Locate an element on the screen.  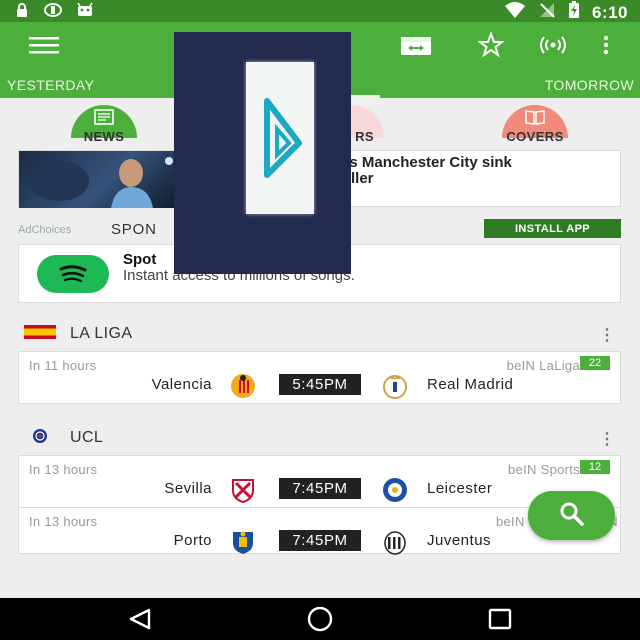
porto-crest-icon is located at coordinates (243, 542).